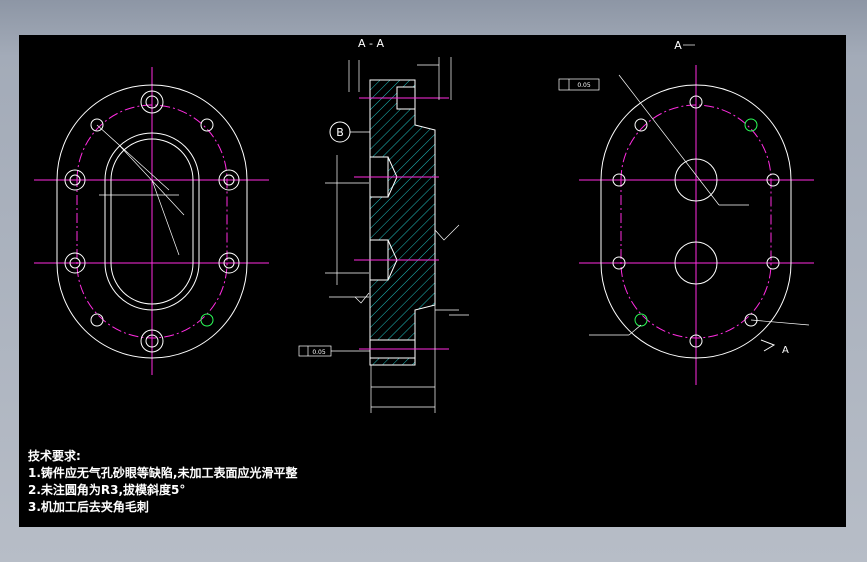 The height and width of the screenshot is (562, 867). I want to click on section-title: A - A, so click(371, 43).